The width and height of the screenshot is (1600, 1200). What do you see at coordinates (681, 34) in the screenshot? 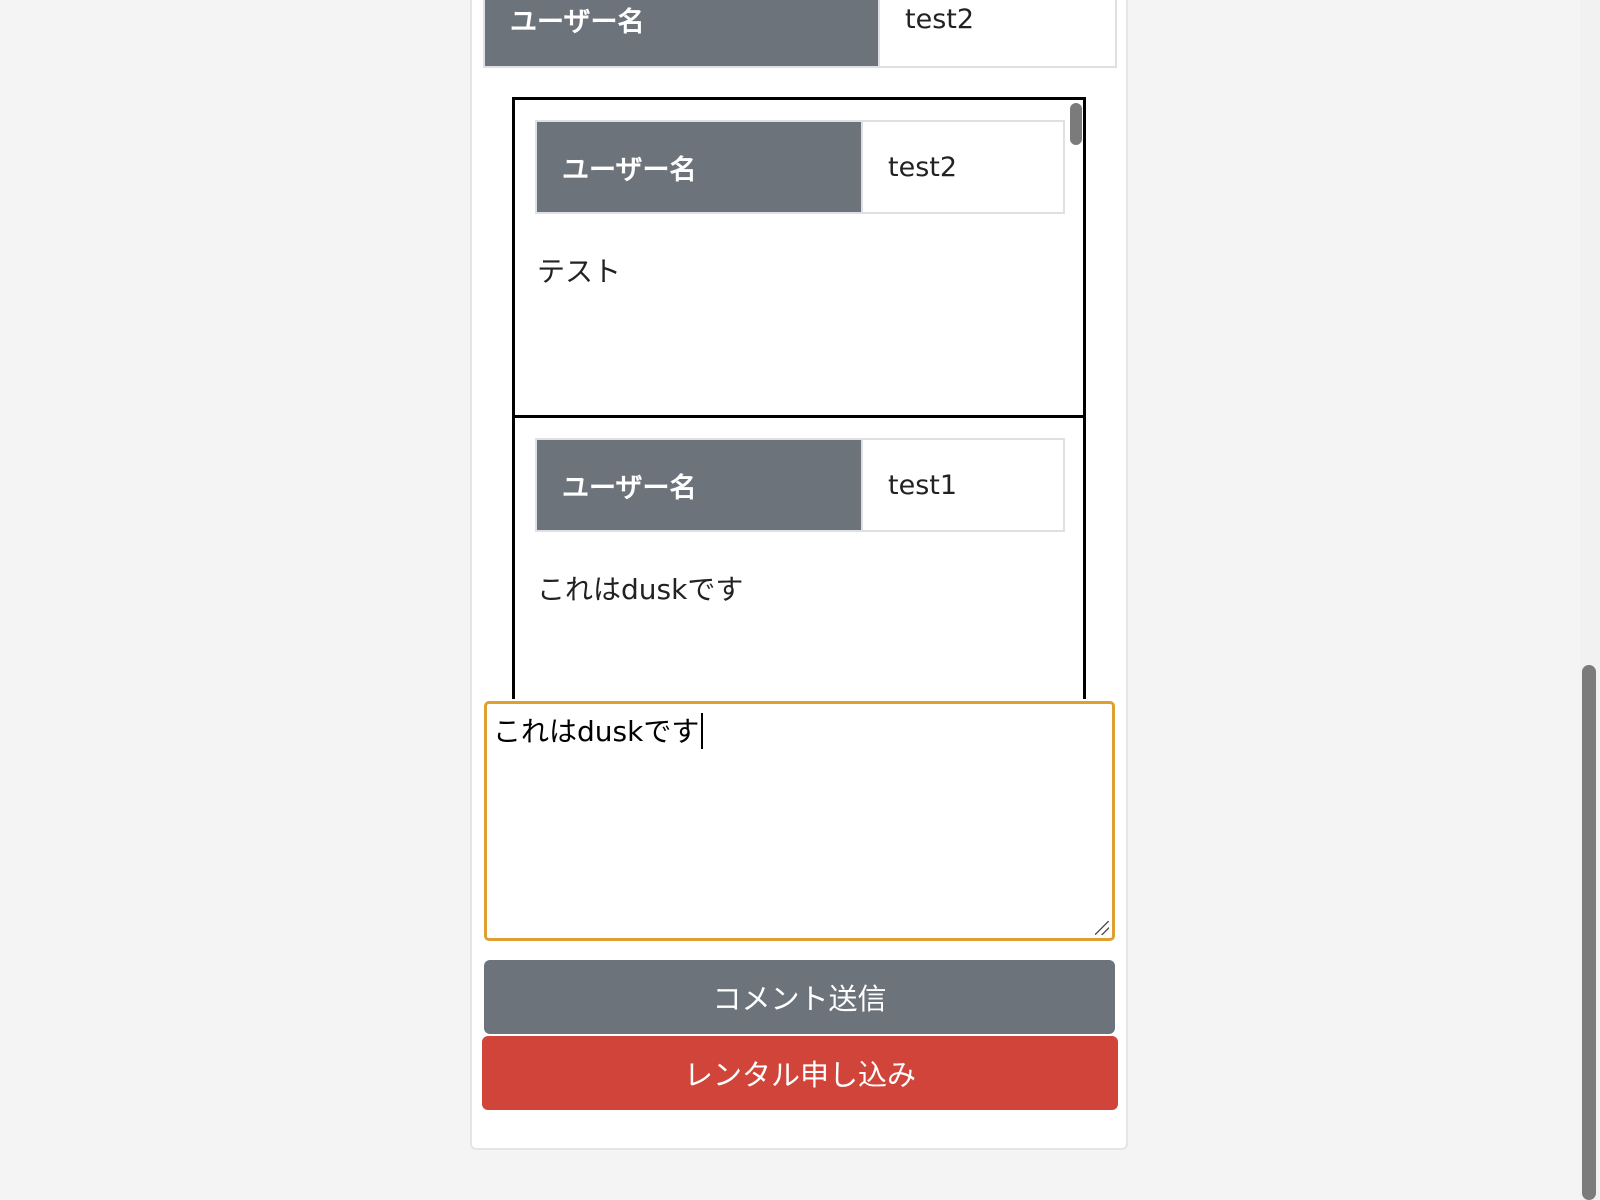
I see `username-label: ユーザー名` at bounding box center [681, 34].